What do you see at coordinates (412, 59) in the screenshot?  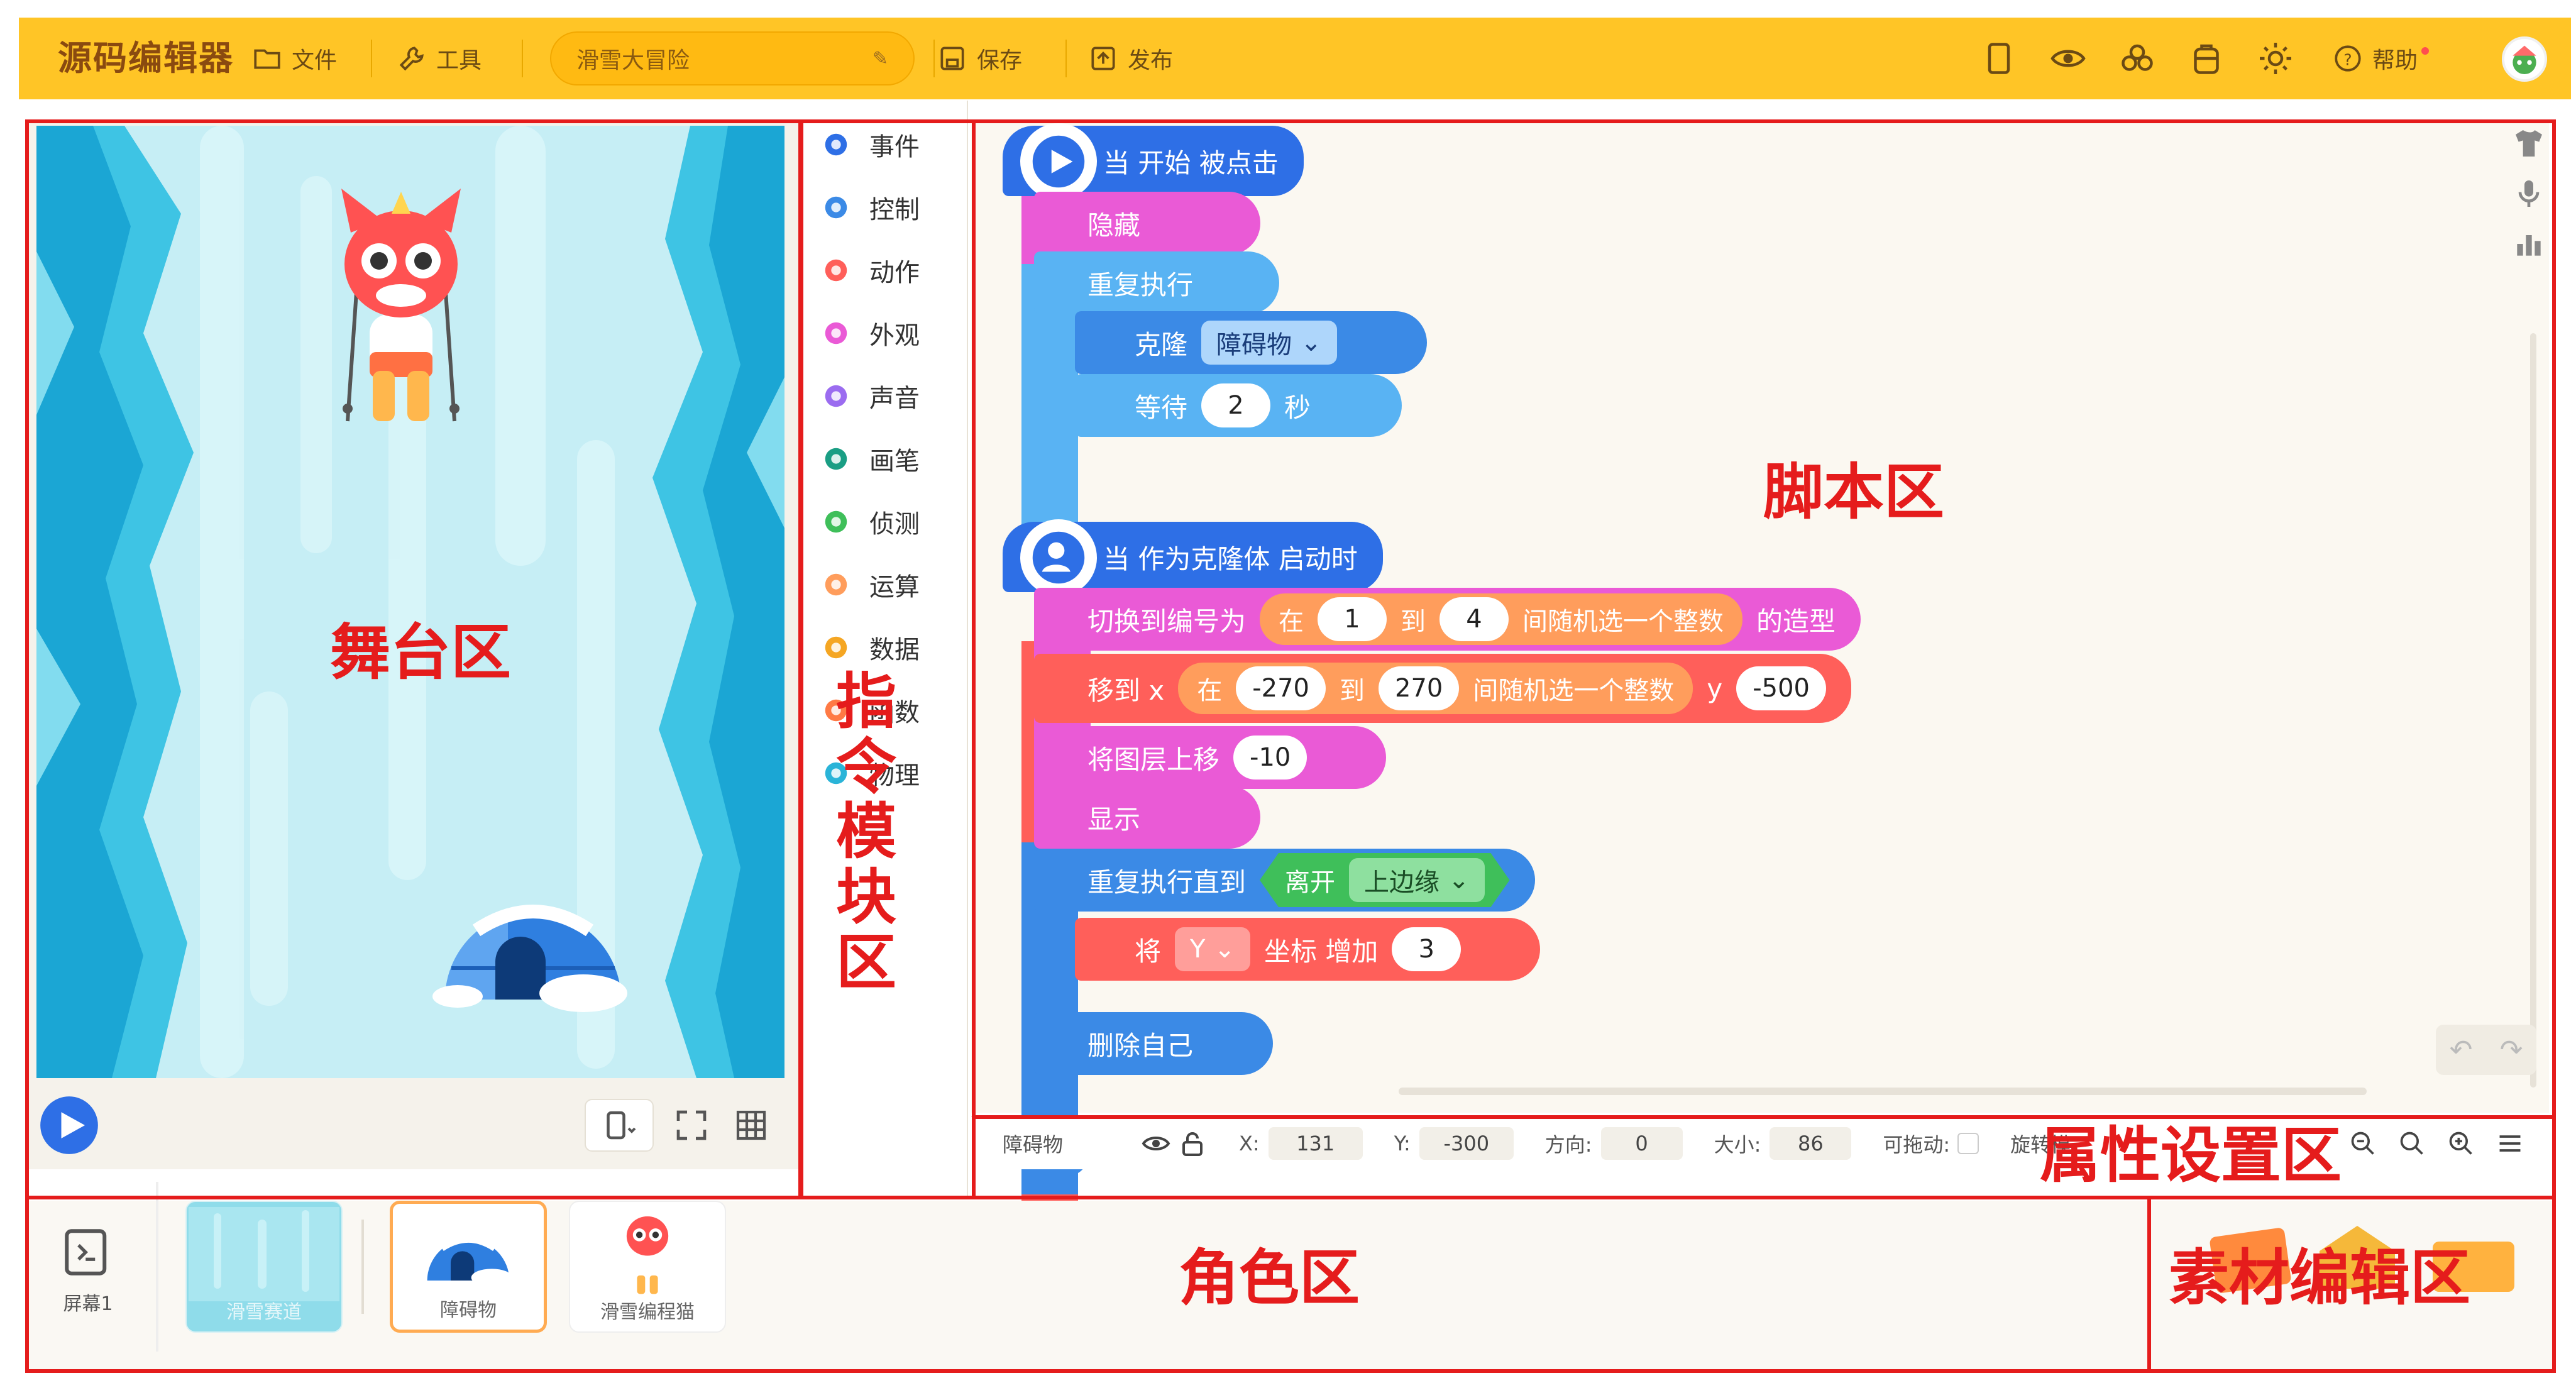 I see `wrench-icon` at bounding box center [412, 59].